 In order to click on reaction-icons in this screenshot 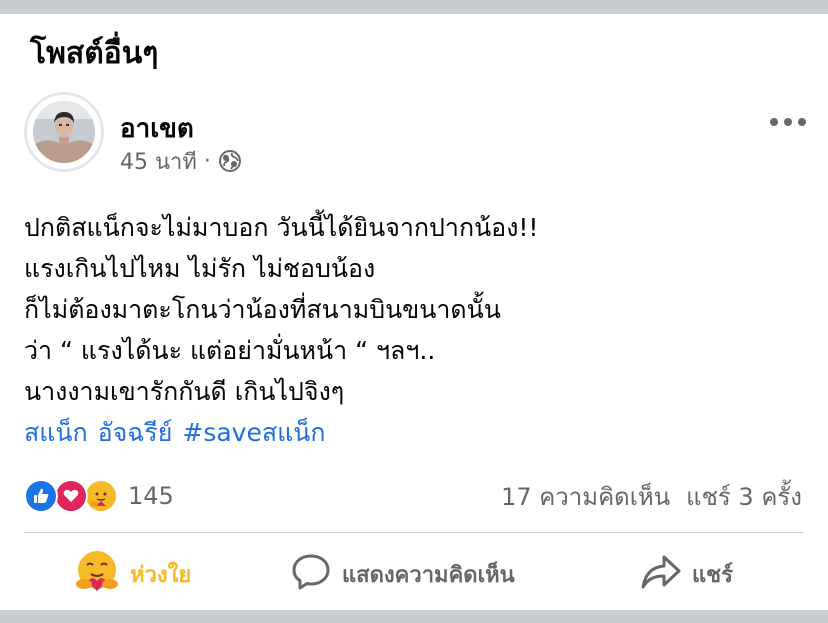, I will do `click(73, 496)`.